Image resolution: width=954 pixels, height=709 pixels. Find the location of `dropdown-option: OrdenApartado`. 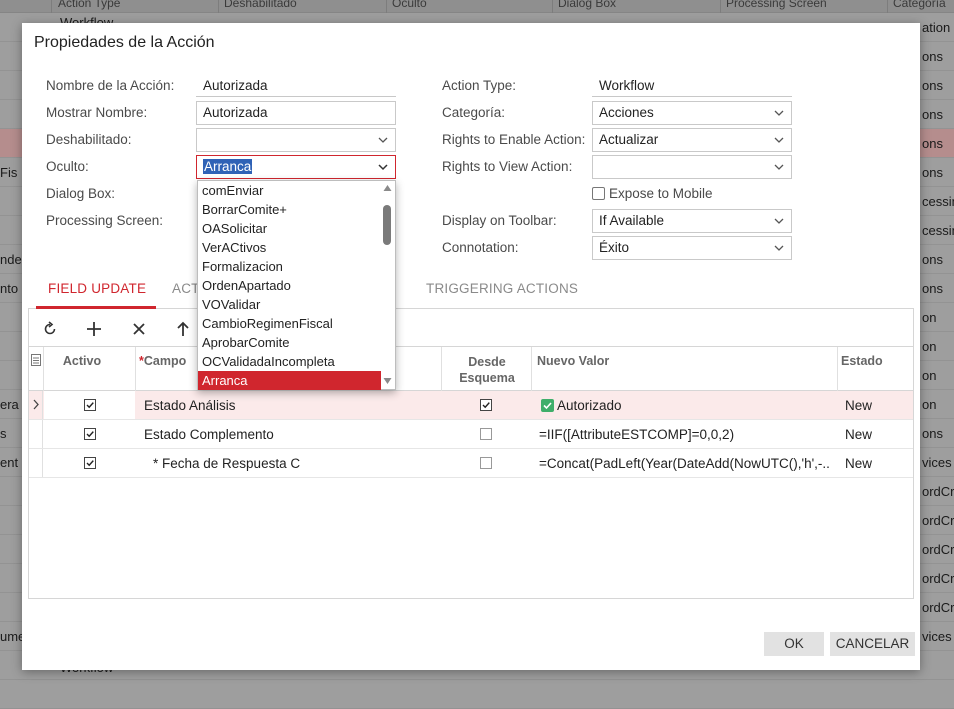

dropdown-option: OrdenApartado is located at coordinates (289, 285).